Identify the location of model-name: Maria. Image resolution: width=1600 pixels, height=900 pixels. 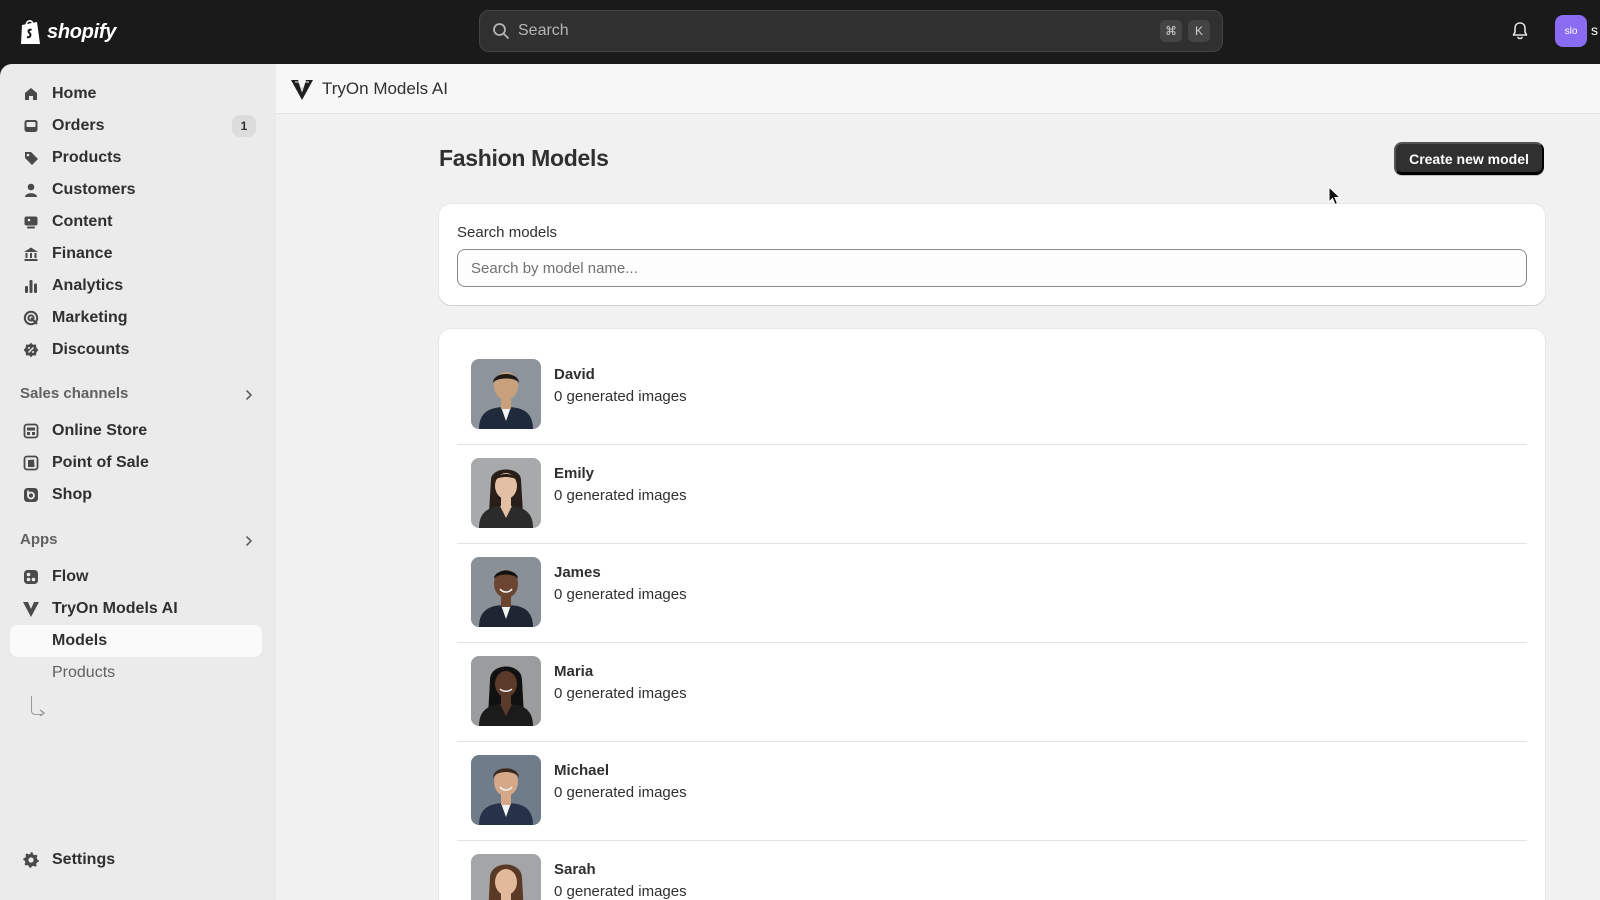
(574, 671).